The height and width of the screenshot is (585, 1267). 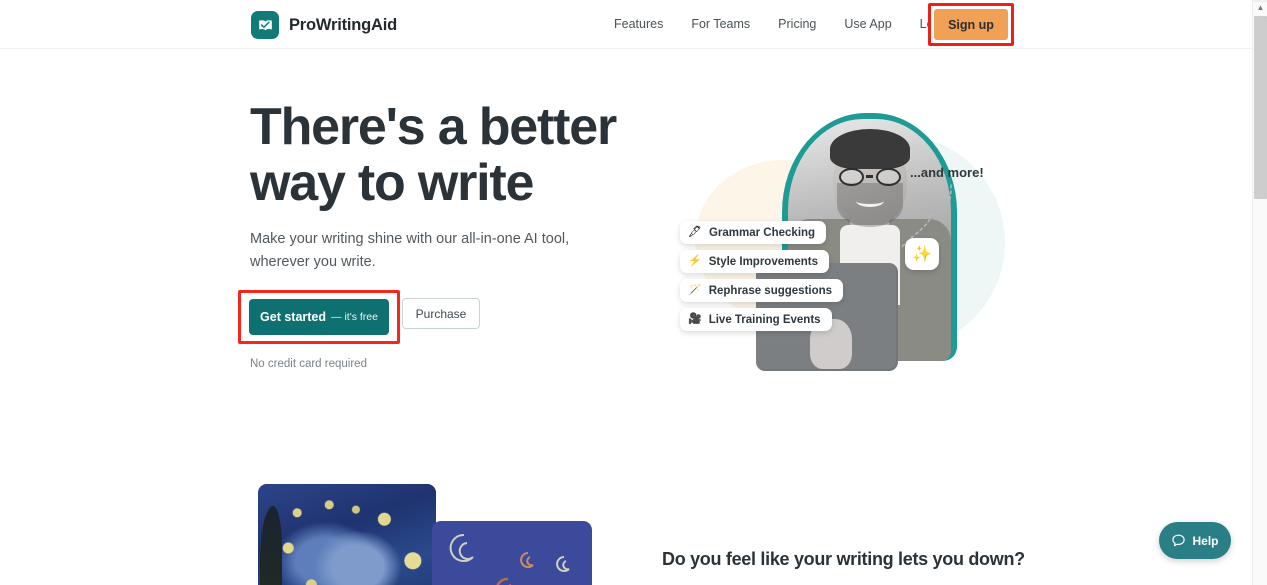 What do you see at coordinates (1179, 540) in the screenshot?
I see `speech-bubble-icon` at bounding box center [1179, 540].